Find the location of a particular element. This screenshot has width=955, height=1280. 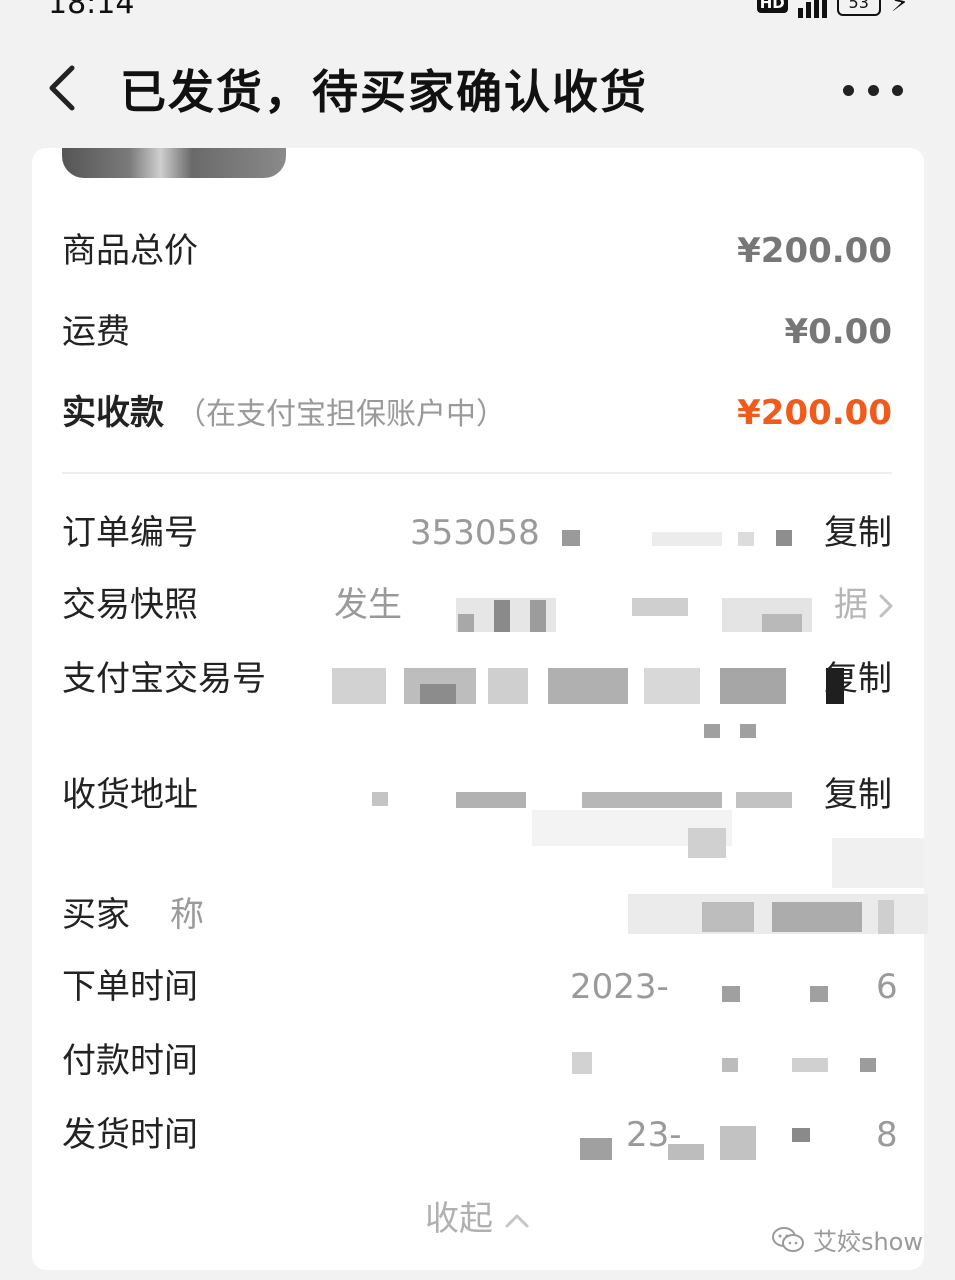

shipping-value: ¥0.00 is located at coordinates (838, 332).